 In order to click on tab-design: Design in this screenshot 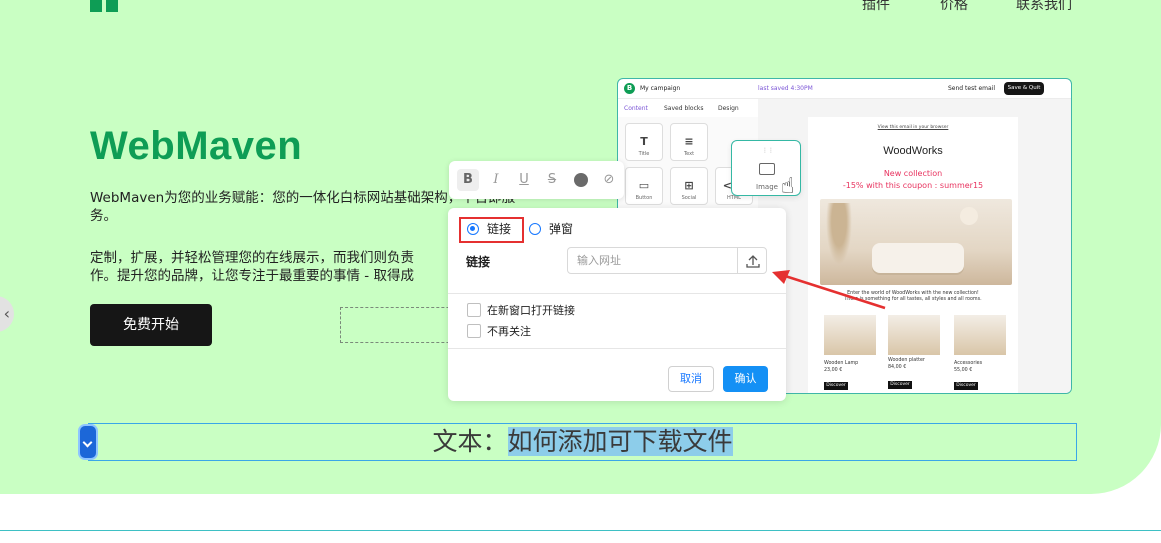, I will do `click(728, 108)`.